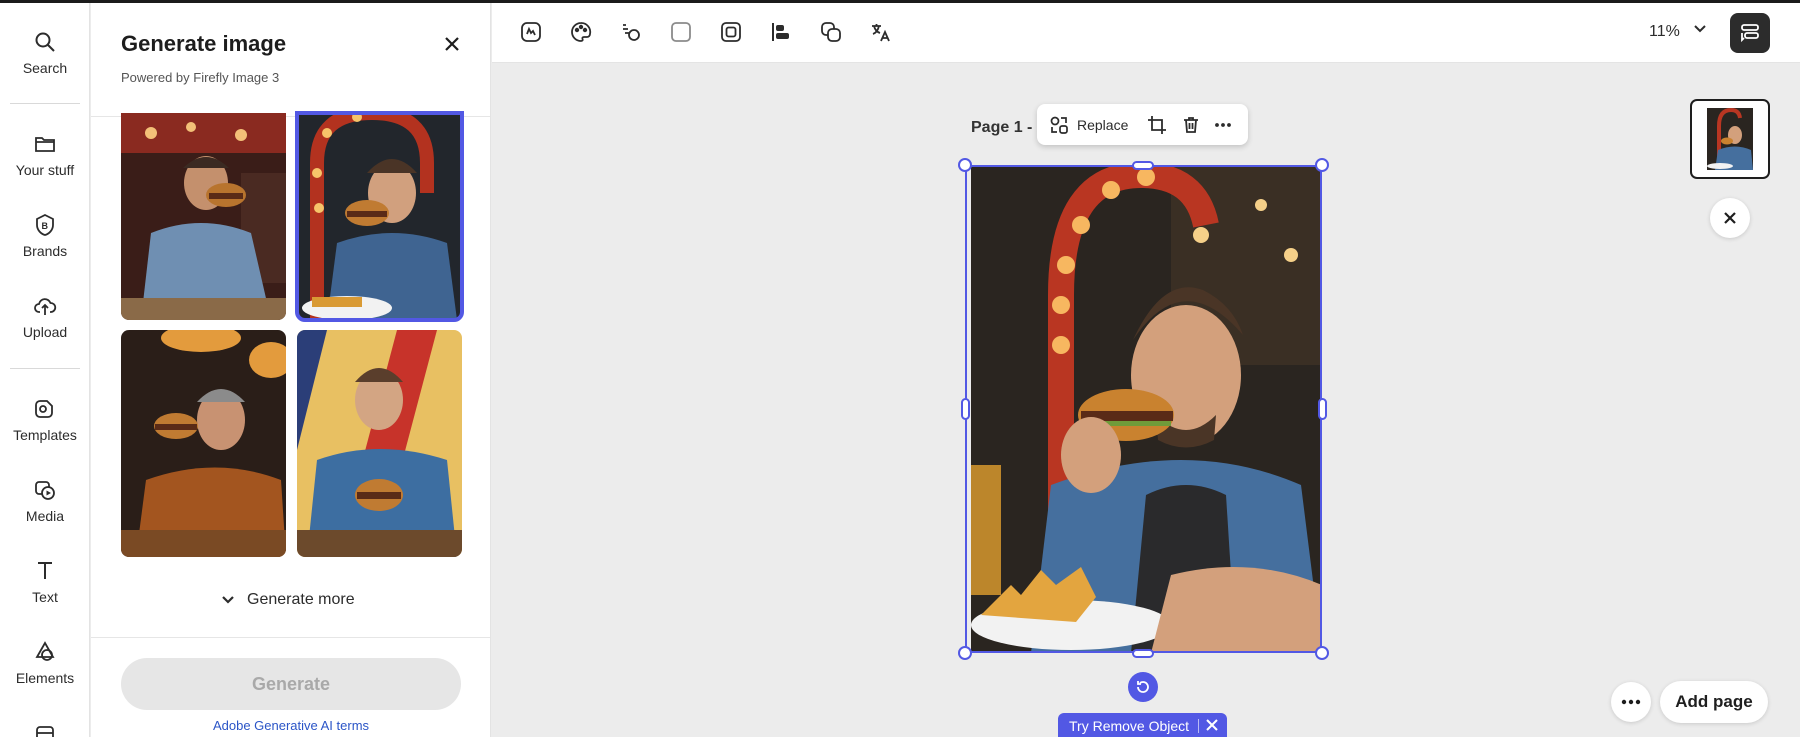  I want to click on effects-icon, so click(531, 32).